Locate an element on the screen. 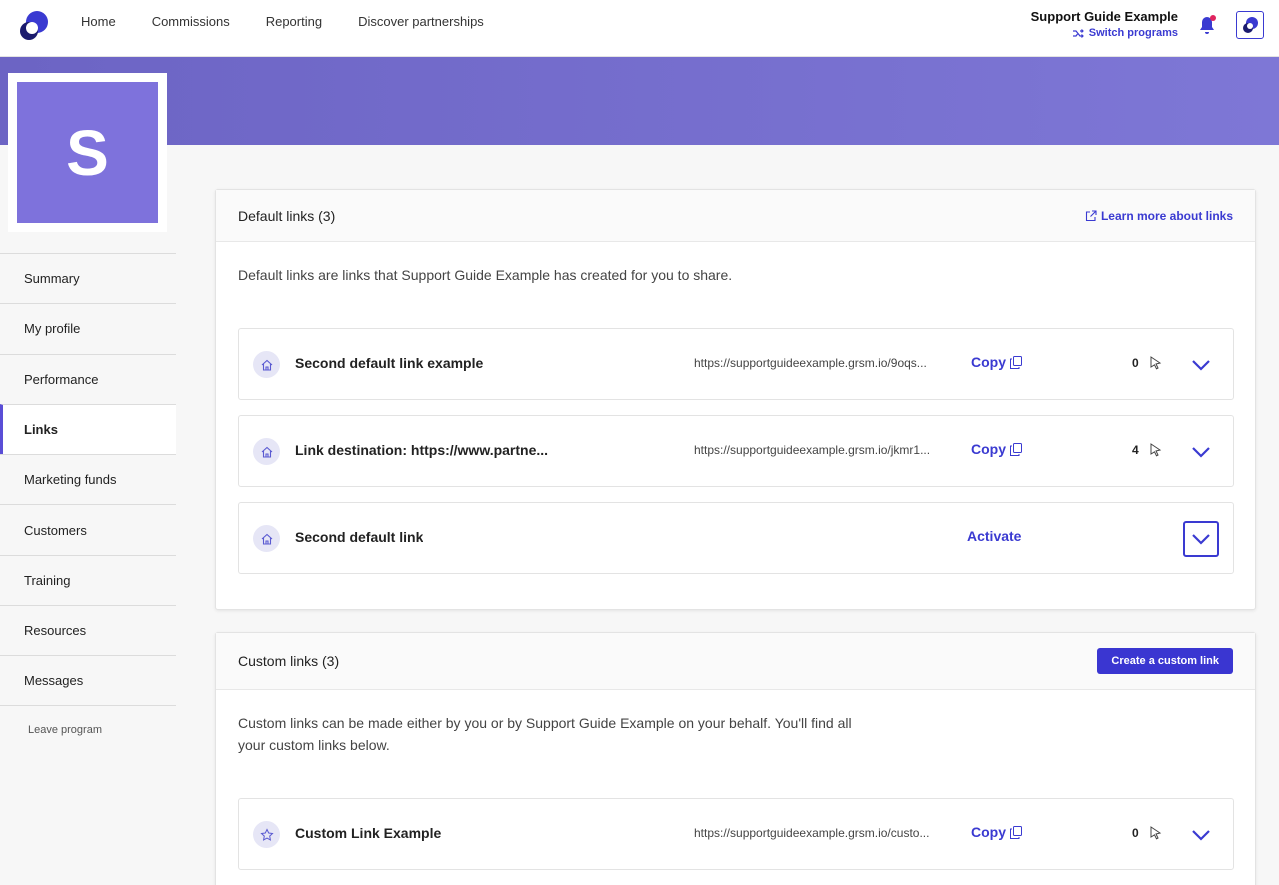 The height and width of the screenshot is (885, 1279). profile-avatar: S is located at coordinates (87, 152).